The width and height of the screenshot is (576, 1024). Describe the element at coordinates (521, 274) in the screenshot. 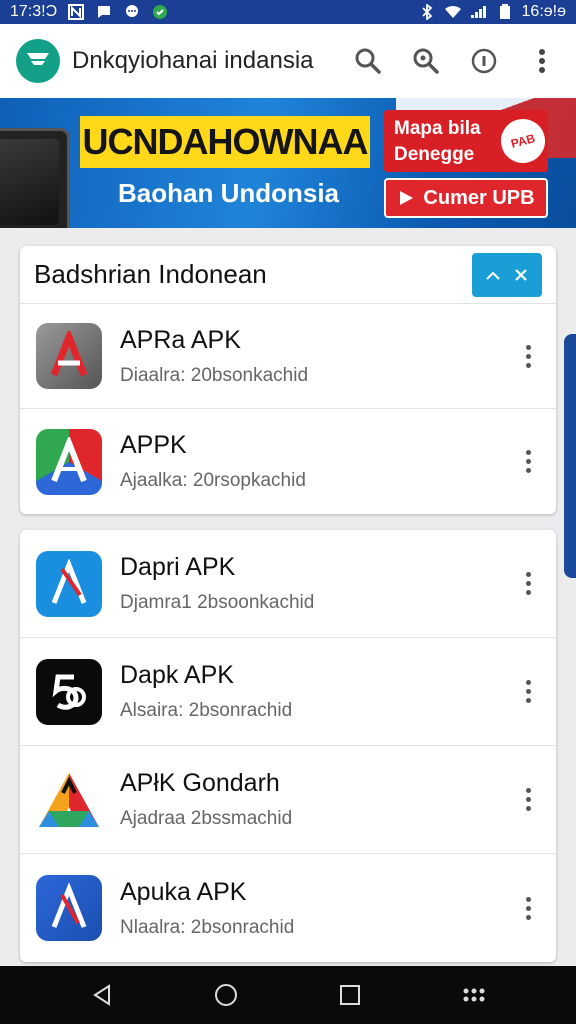

I see `close-icon` at that location.